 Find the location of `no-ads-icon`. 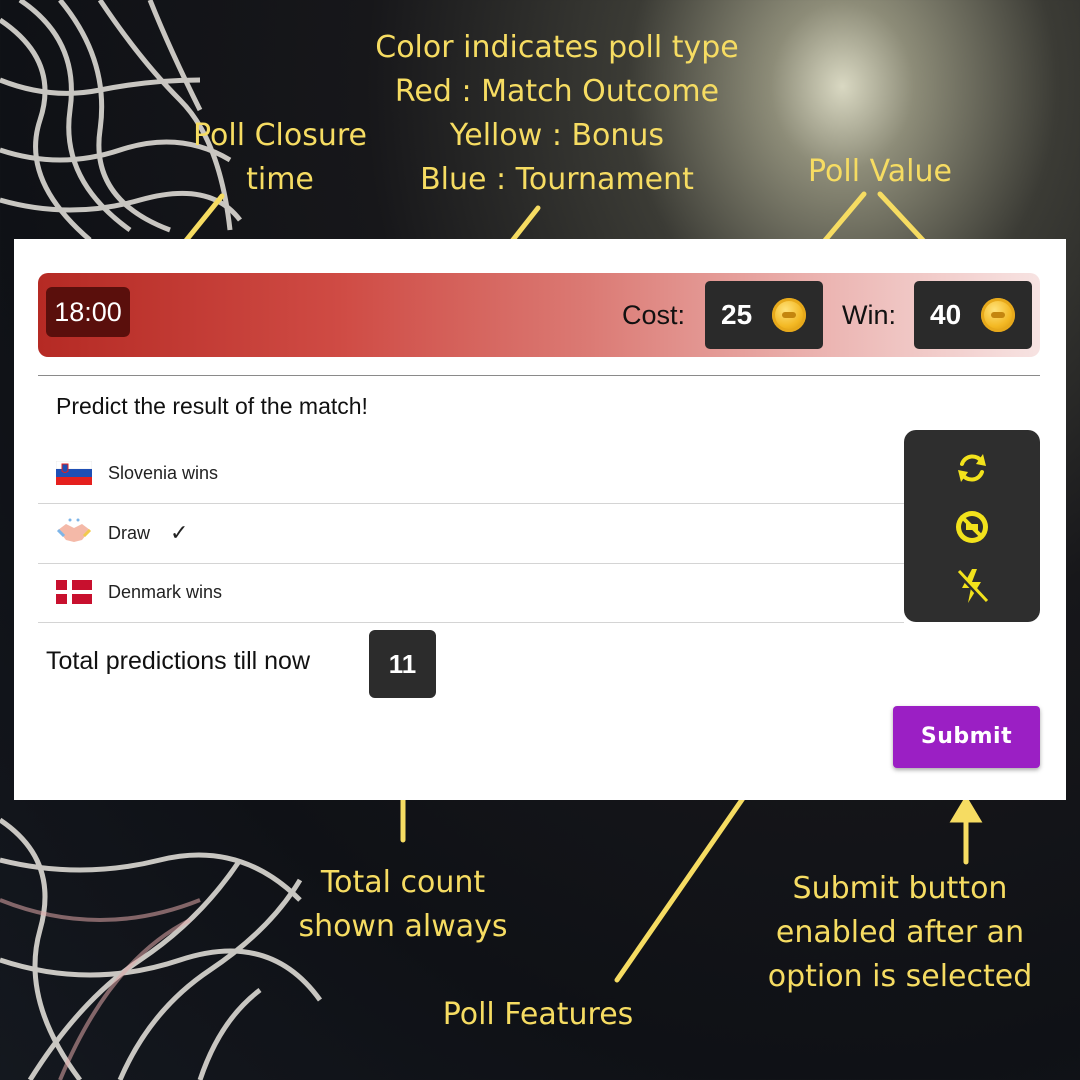

no-ads-icon is located at coordinates (972, 527).